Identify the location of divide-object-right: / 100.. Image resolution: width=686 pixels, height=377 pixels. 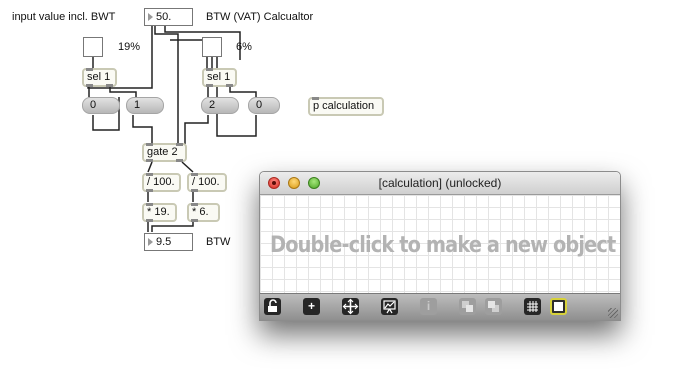
(207, 182).